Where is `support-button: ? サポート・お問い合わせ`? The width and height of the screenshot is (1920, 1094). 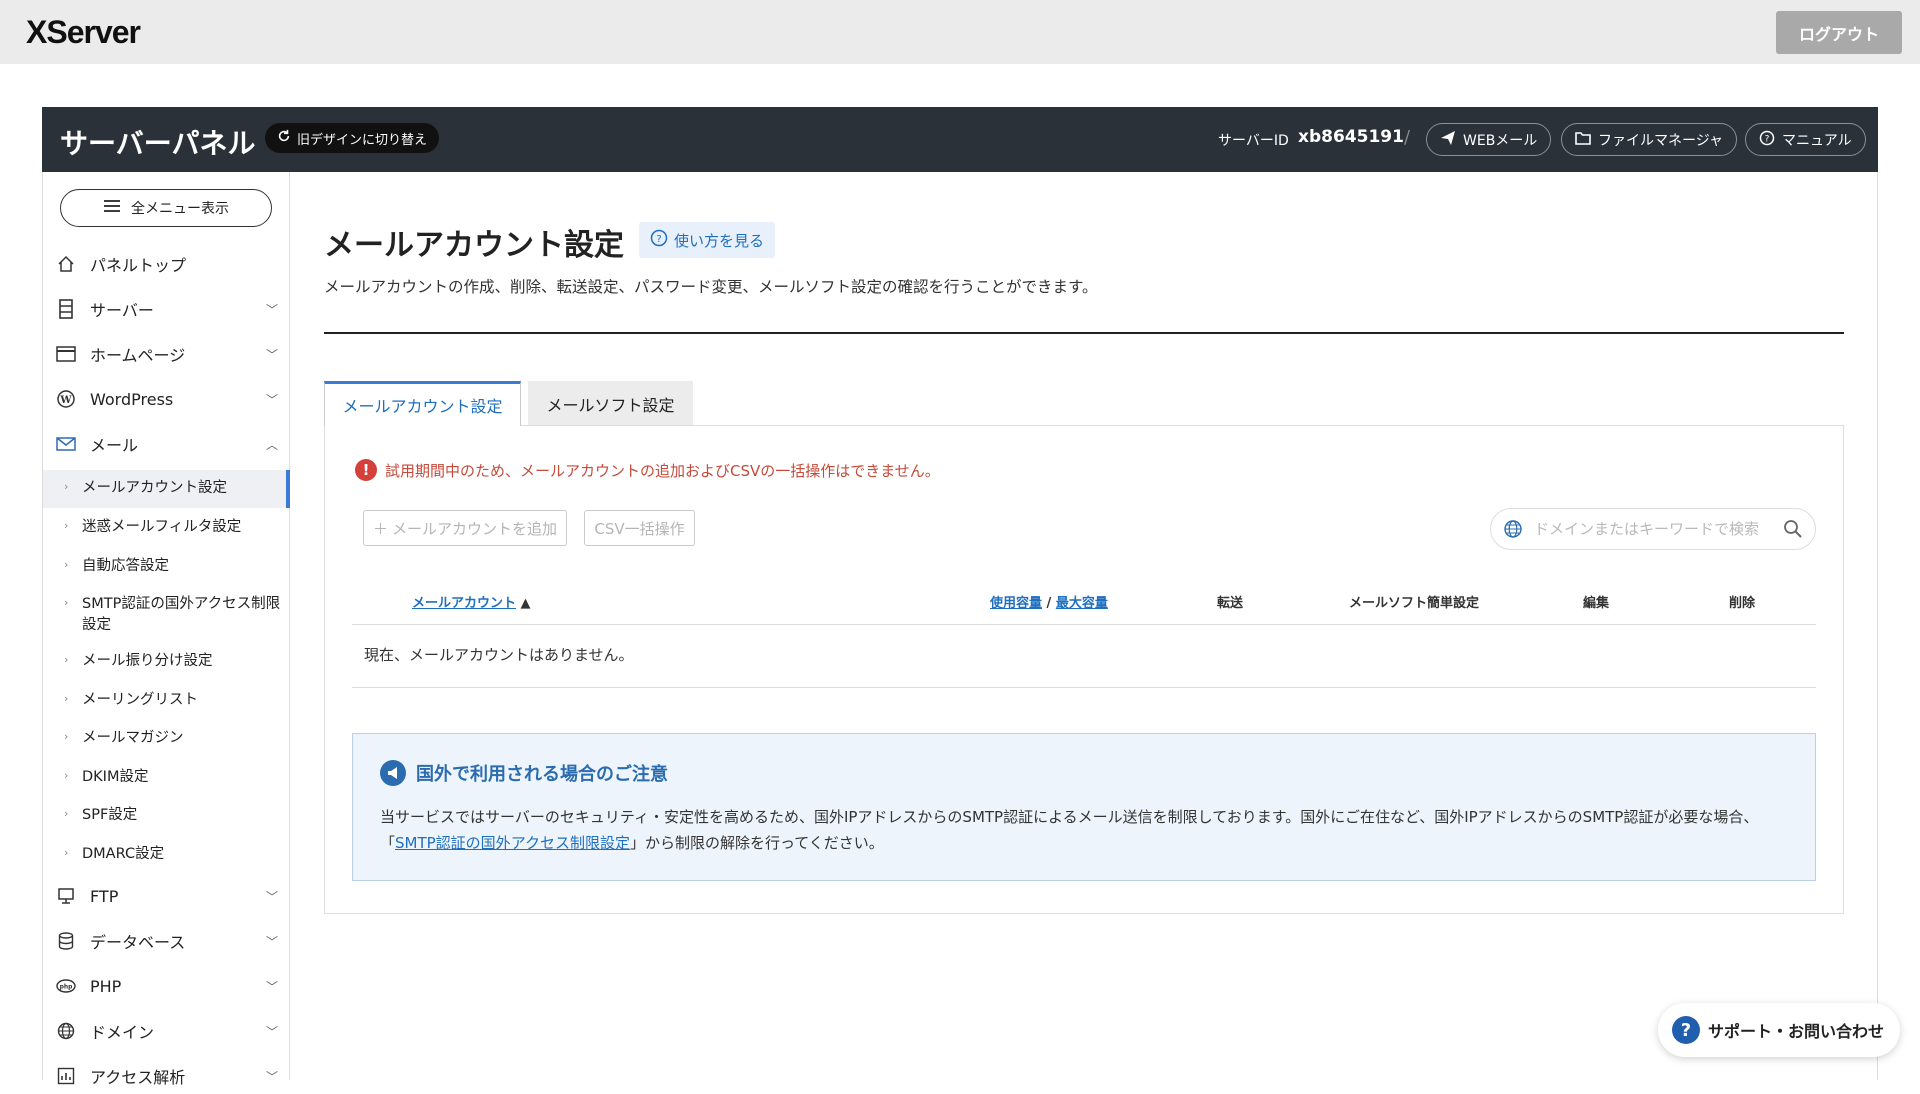
support-button: ? サポート・お問い合わせ is located at coordinates (1779, 1030).